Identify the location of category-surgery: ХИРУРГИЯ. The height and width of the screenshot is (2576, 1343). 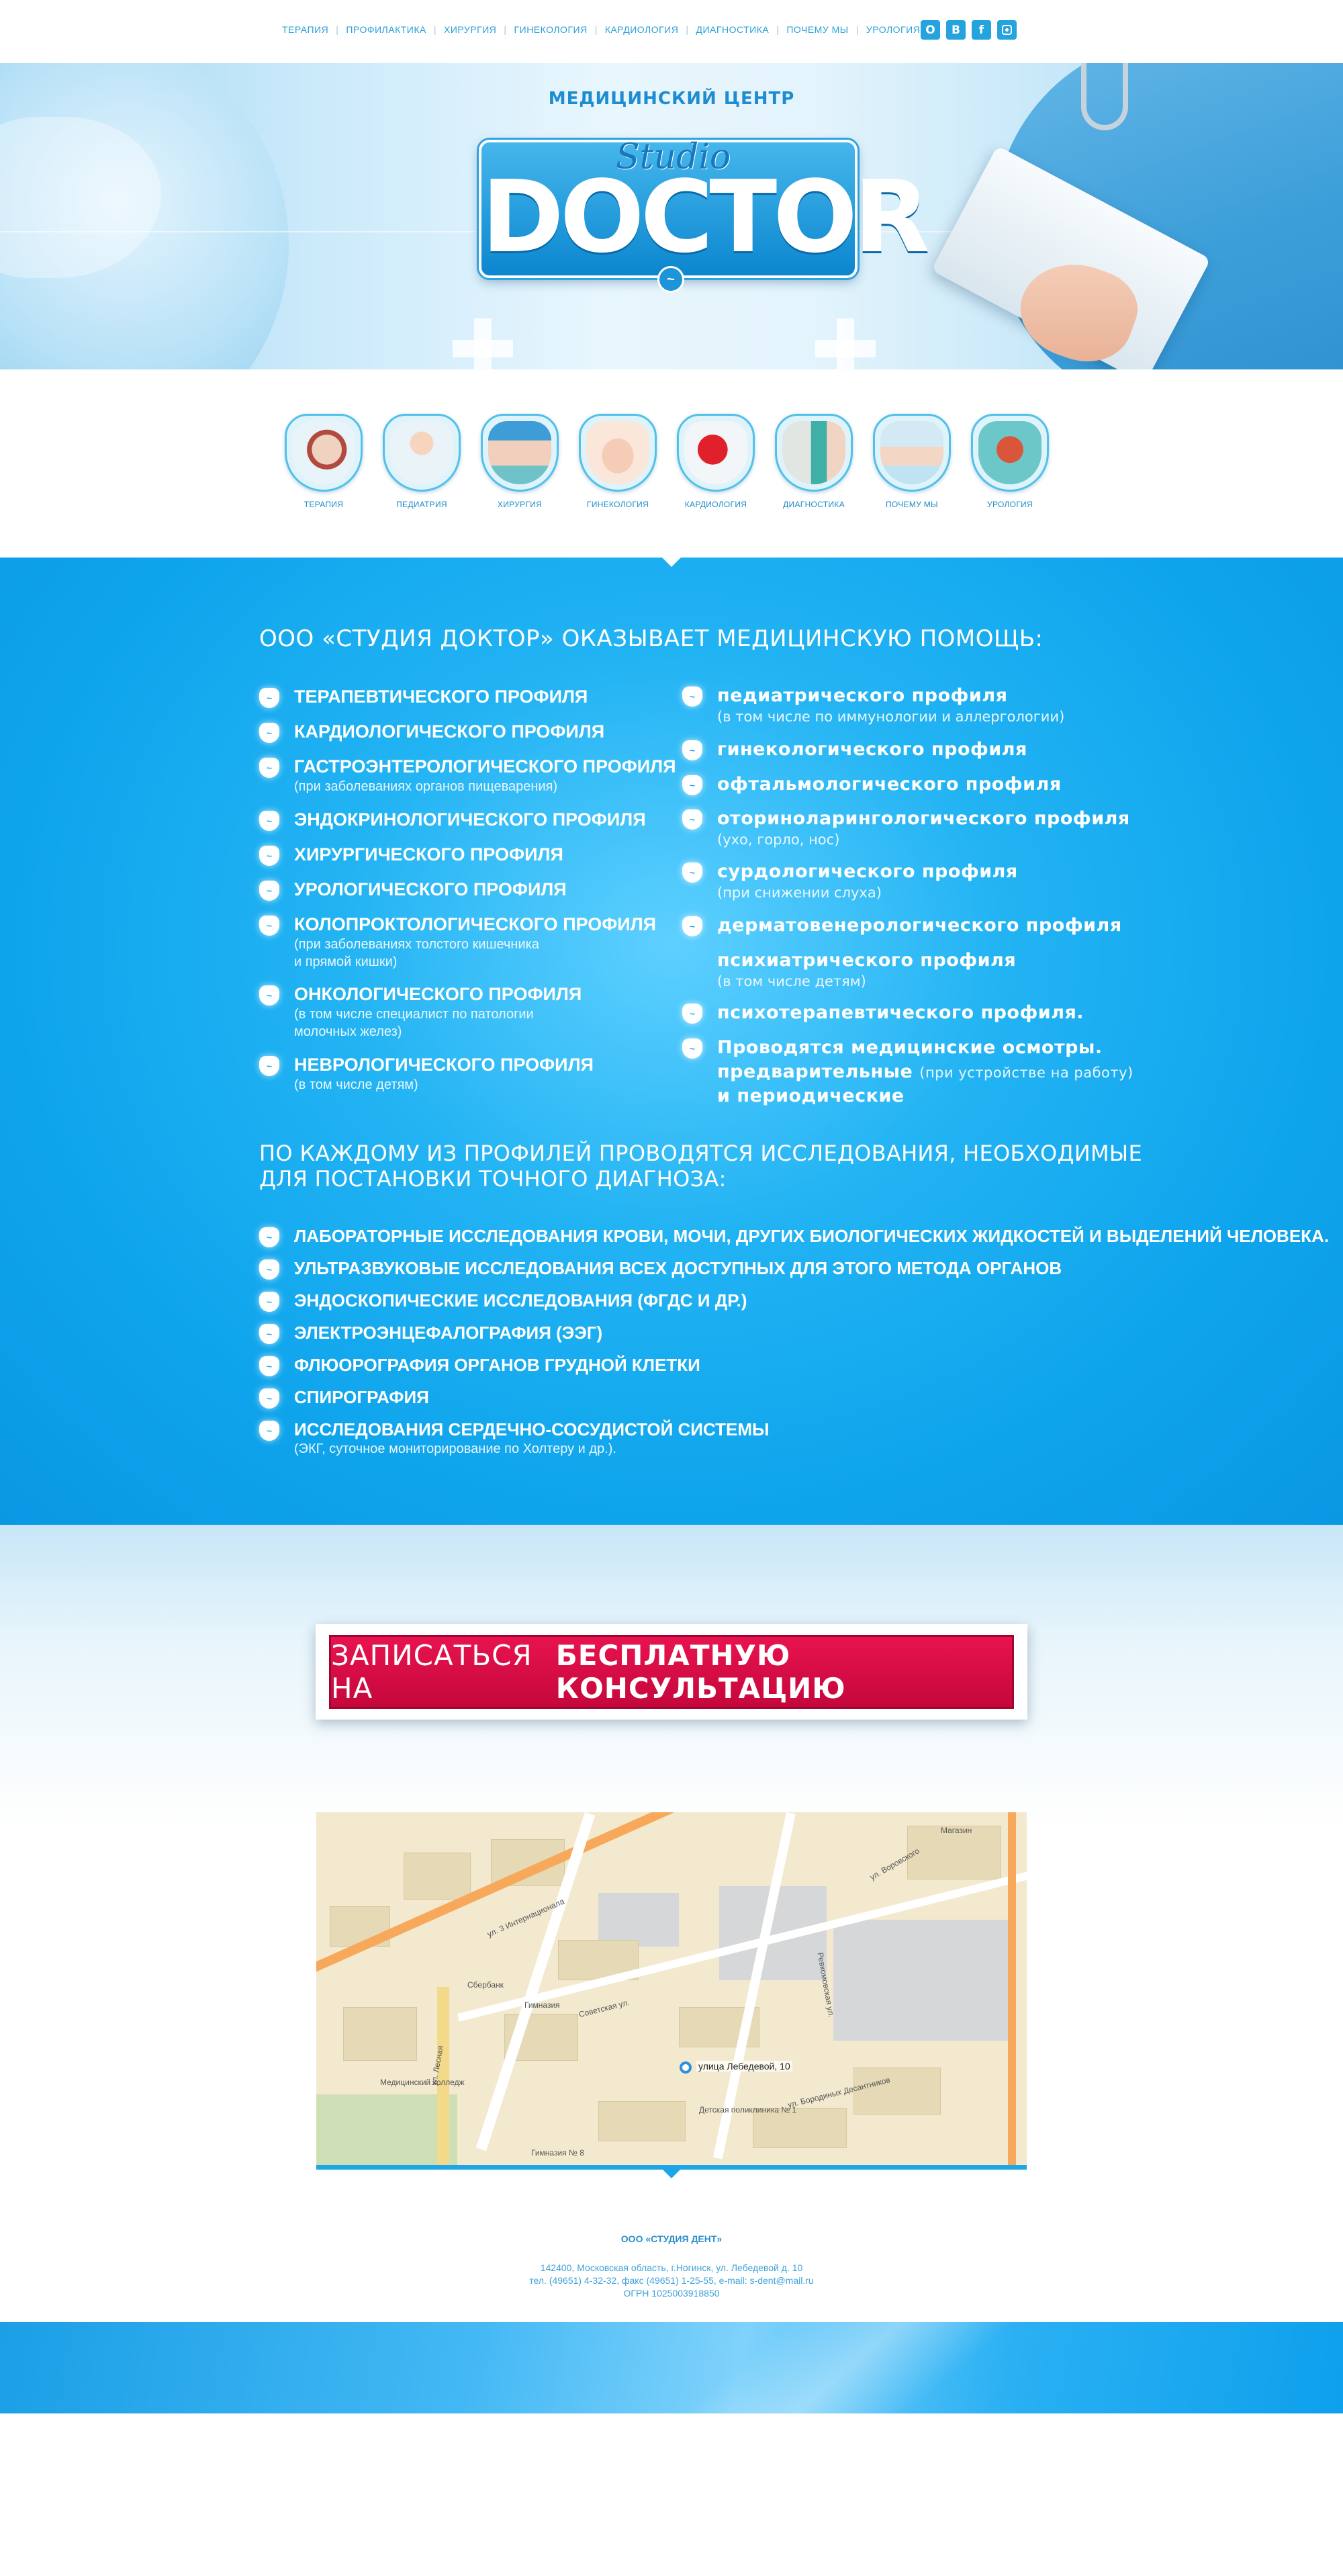
(519, 462).